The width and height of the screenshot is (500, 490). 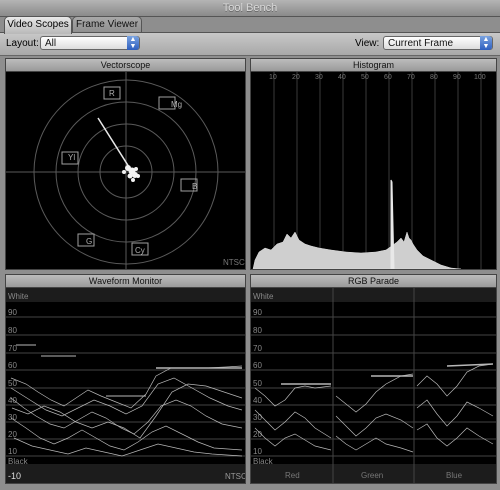 I want to click on parade-black-label: Black, so click(x=263, y=461).